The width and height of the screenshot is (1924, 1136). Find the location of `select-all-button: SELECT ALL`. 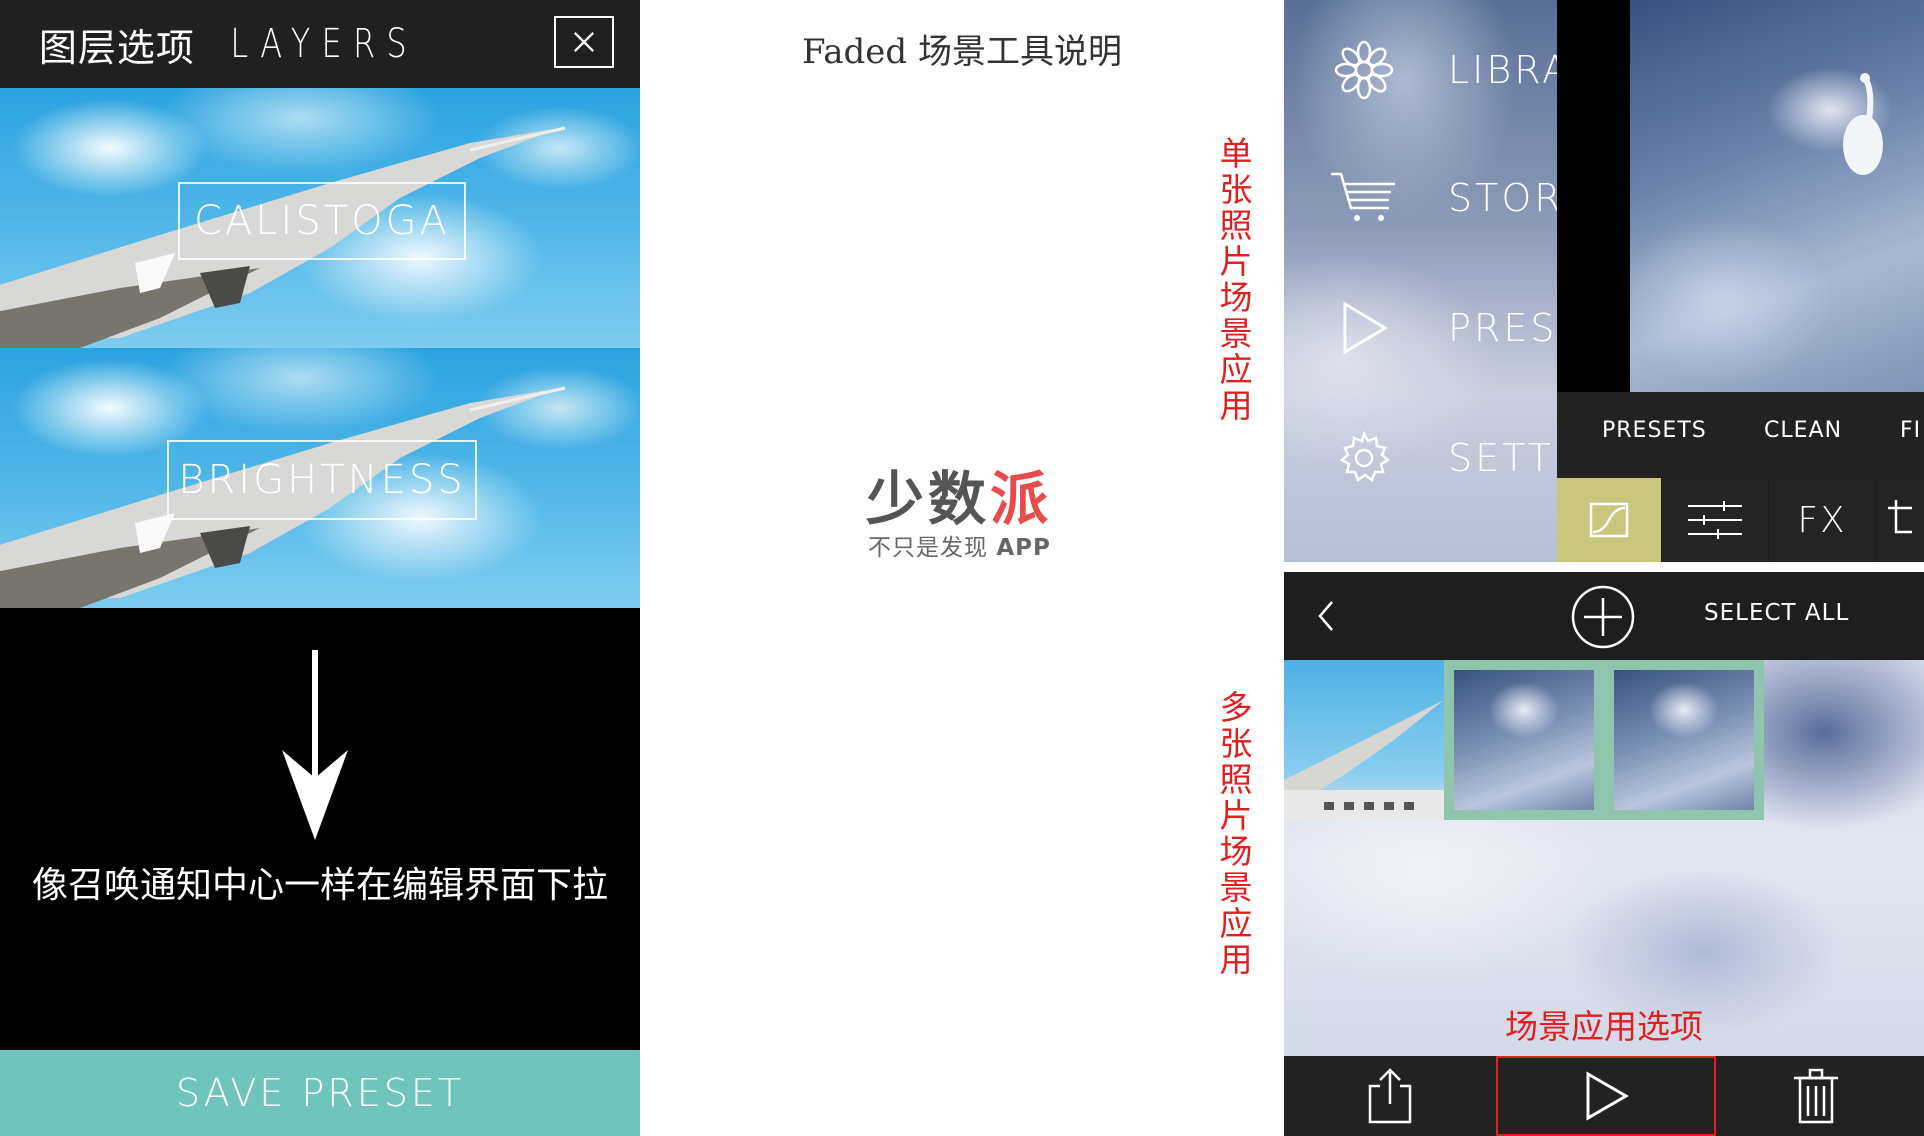

select-all-button: SELECT ALL is located at coordinates (1804, 618).